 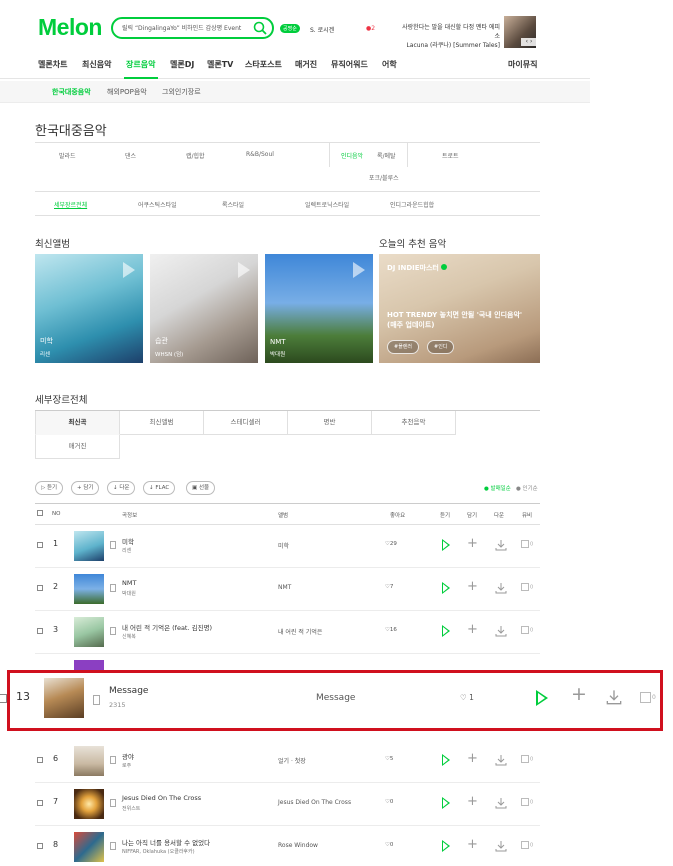 I want to click on song-album: 얼기 · 첫장, so click(x=292, y=760).